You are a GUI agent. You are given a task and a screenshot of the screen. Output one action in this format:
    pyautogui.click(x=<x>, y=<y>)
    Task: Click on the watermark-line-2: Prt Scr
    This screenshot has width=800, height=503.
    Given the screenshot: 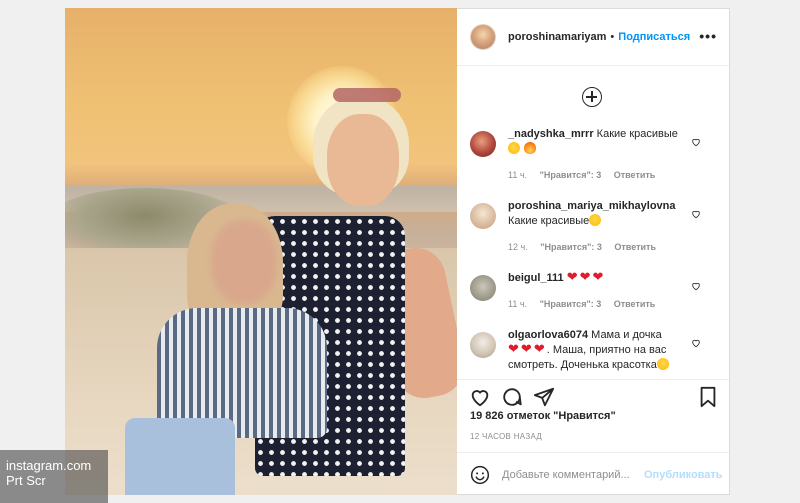 What is the action you would take?
    pyautogui.click(x=26, y=480)
    